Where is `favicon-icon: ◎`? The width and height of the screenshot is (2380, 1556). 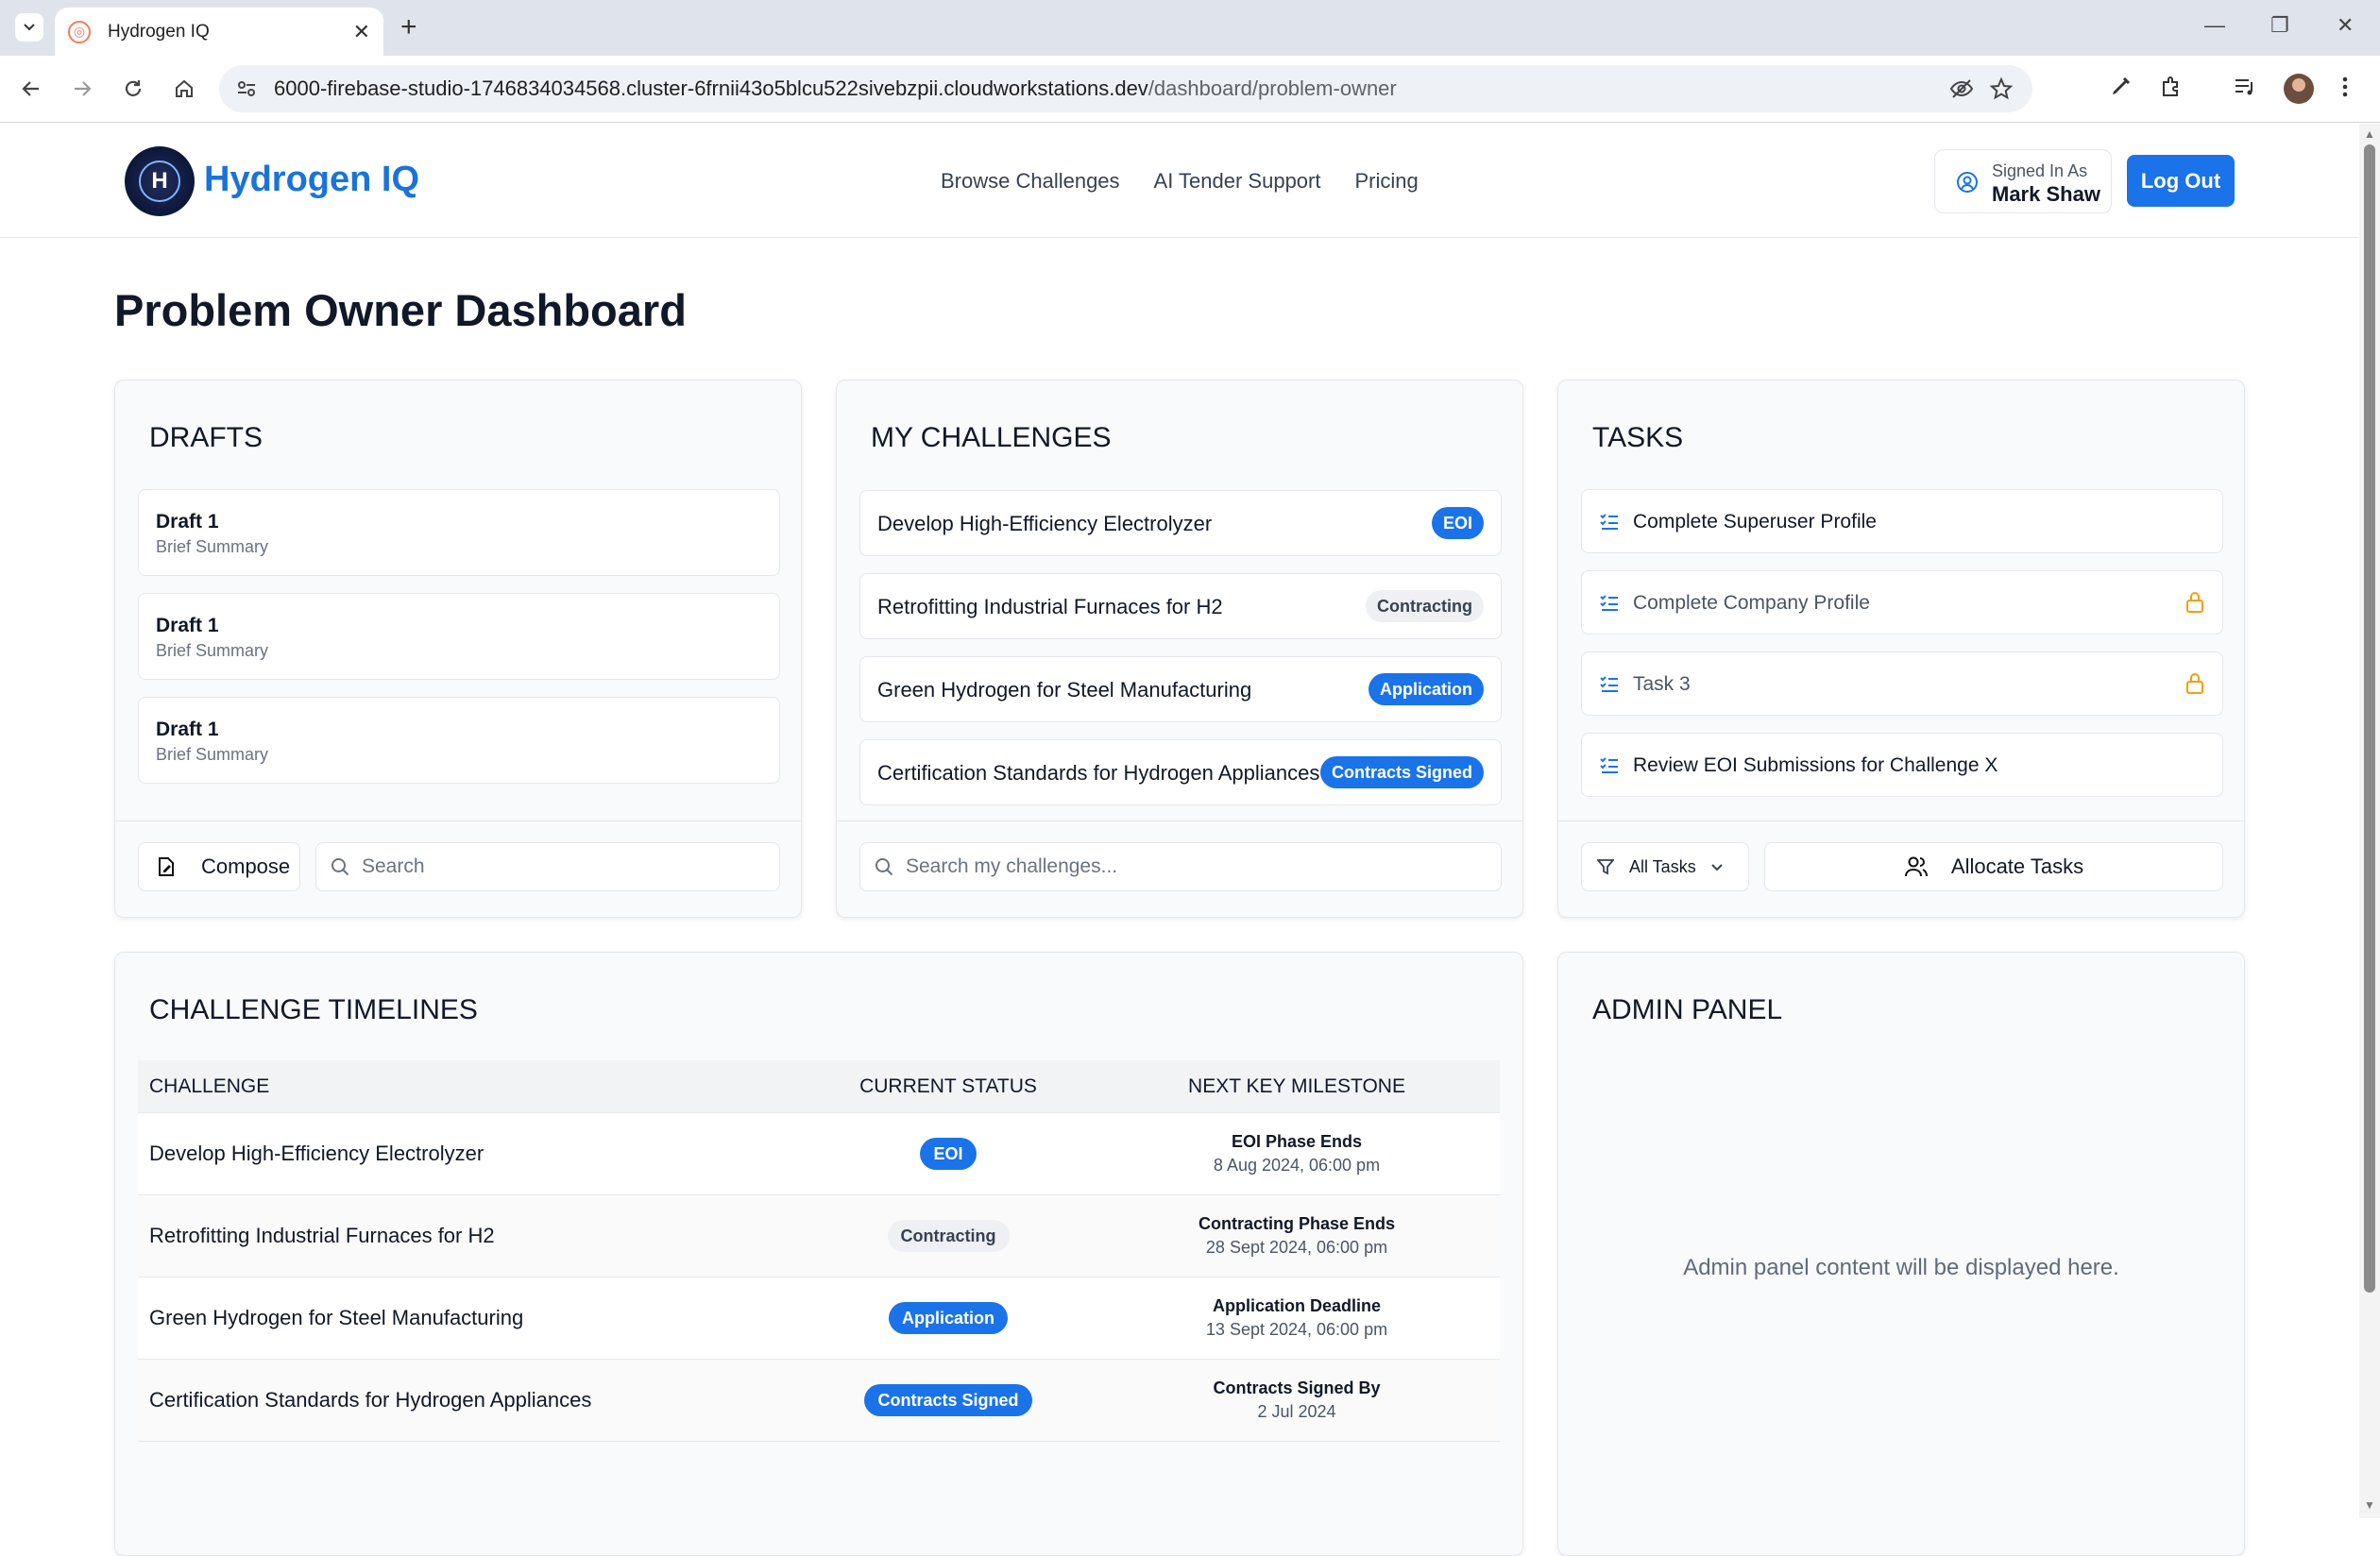
favicon-icon: ◎ is located at coordinates (79, 32).